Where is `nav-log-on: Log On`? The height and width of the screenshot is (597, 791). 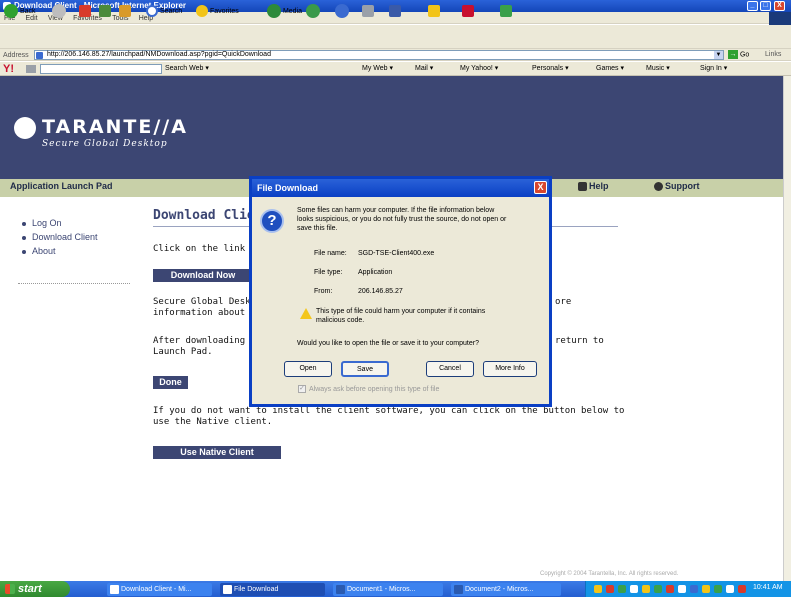 nav-log-on: Log On is located at coordinates (60, 223).